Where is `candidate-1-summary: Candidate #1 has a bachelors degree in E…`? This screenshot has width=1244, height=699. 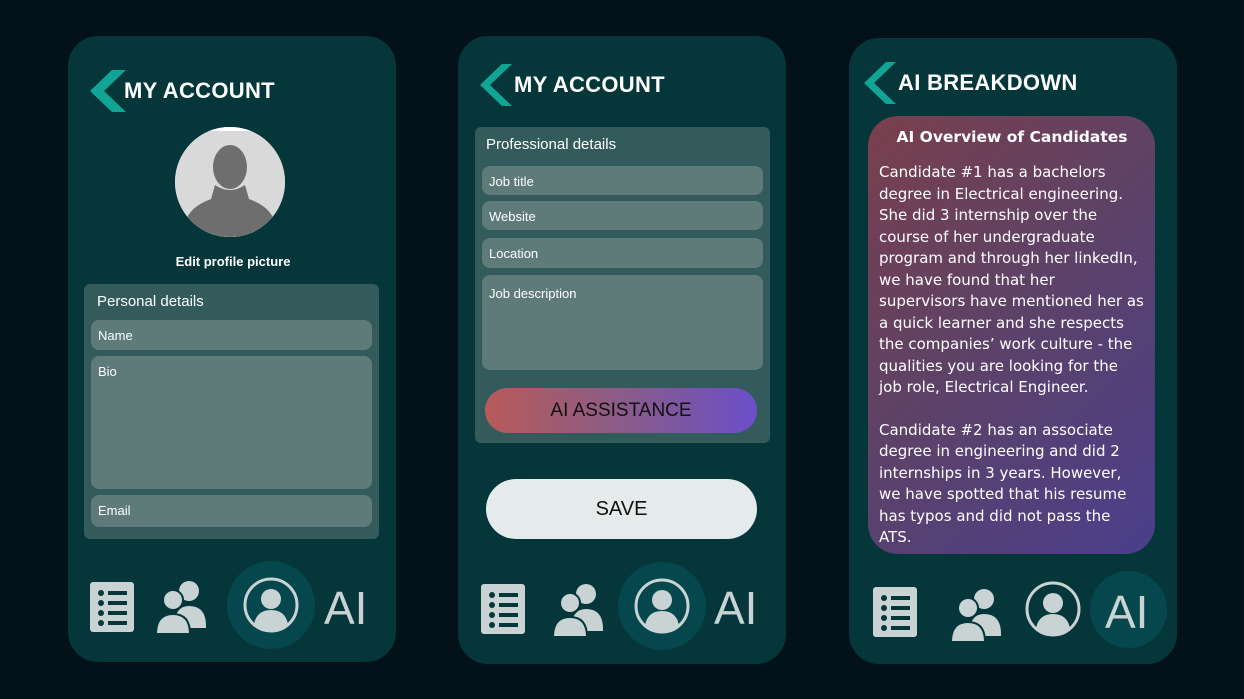
candidate-1-summary: Candidate #1 has a bachelors degree in E… is located at coordinates (1011, 279).